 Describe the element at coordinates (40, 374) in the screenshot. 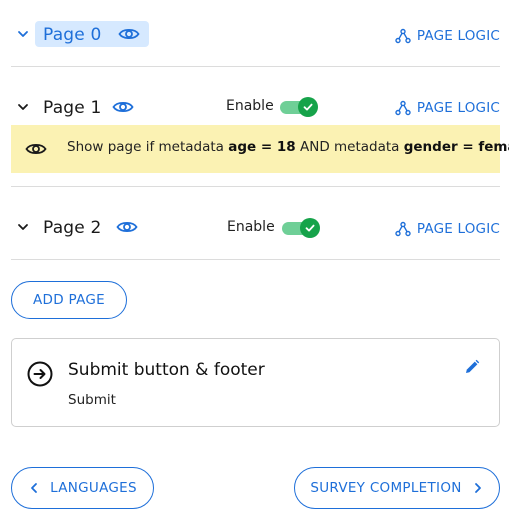

I see `arrow-right-circle-icon` at that location.